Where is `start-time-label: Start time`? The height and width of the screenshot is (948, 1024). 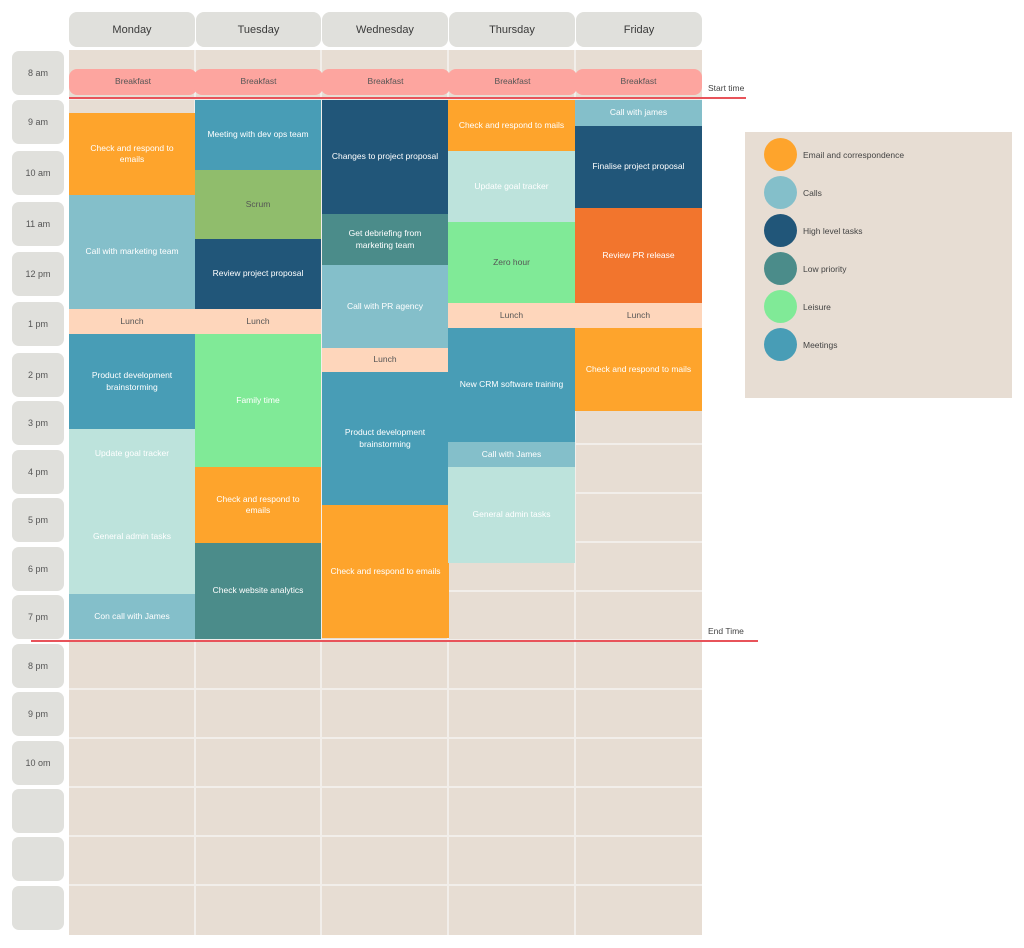 start-time-label: Start time is located at coordinates (726, 88).